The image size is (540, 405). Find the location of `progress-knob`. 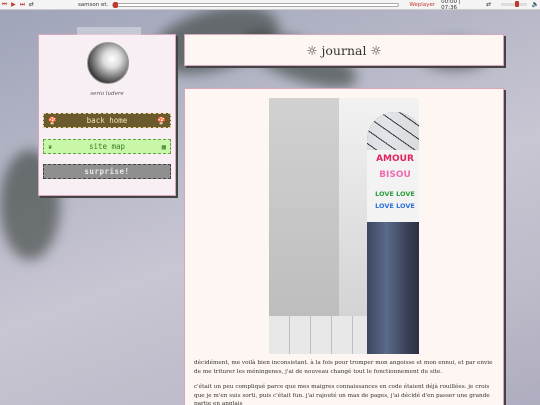

progress-knob is located at coordinates (115, 4).